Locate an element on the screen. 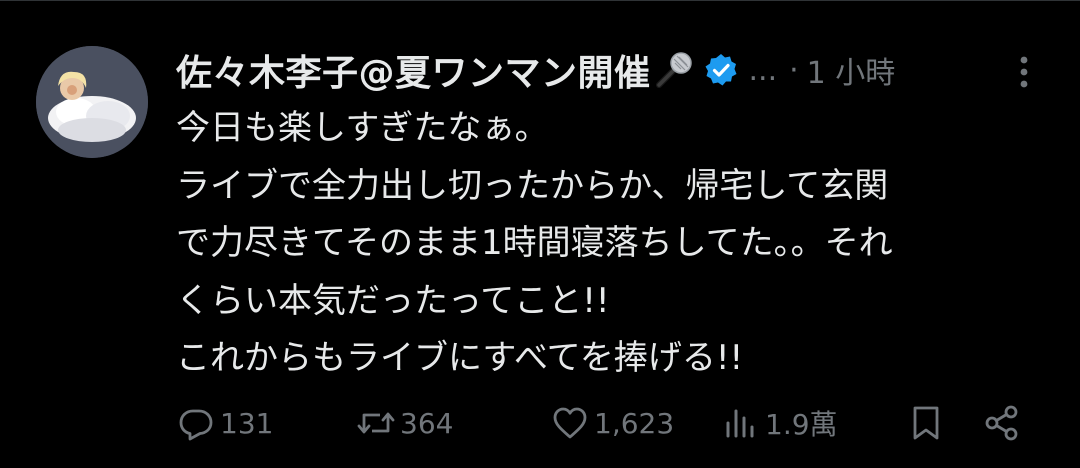 The image size is (1080, 468). like-count: 1,623 is located at coordinates (634, 423).